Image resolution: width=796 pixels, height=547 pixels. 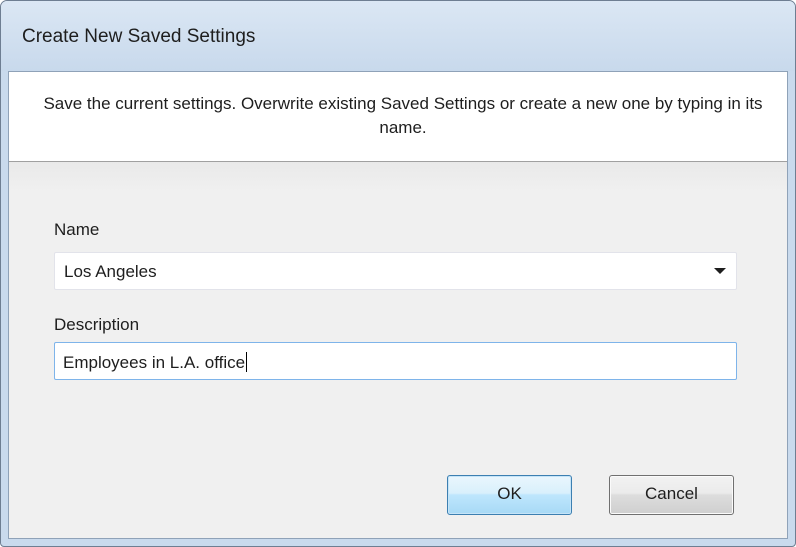 I want to click on description-text: Employees in L.A. office, so click(x=154, y=362).